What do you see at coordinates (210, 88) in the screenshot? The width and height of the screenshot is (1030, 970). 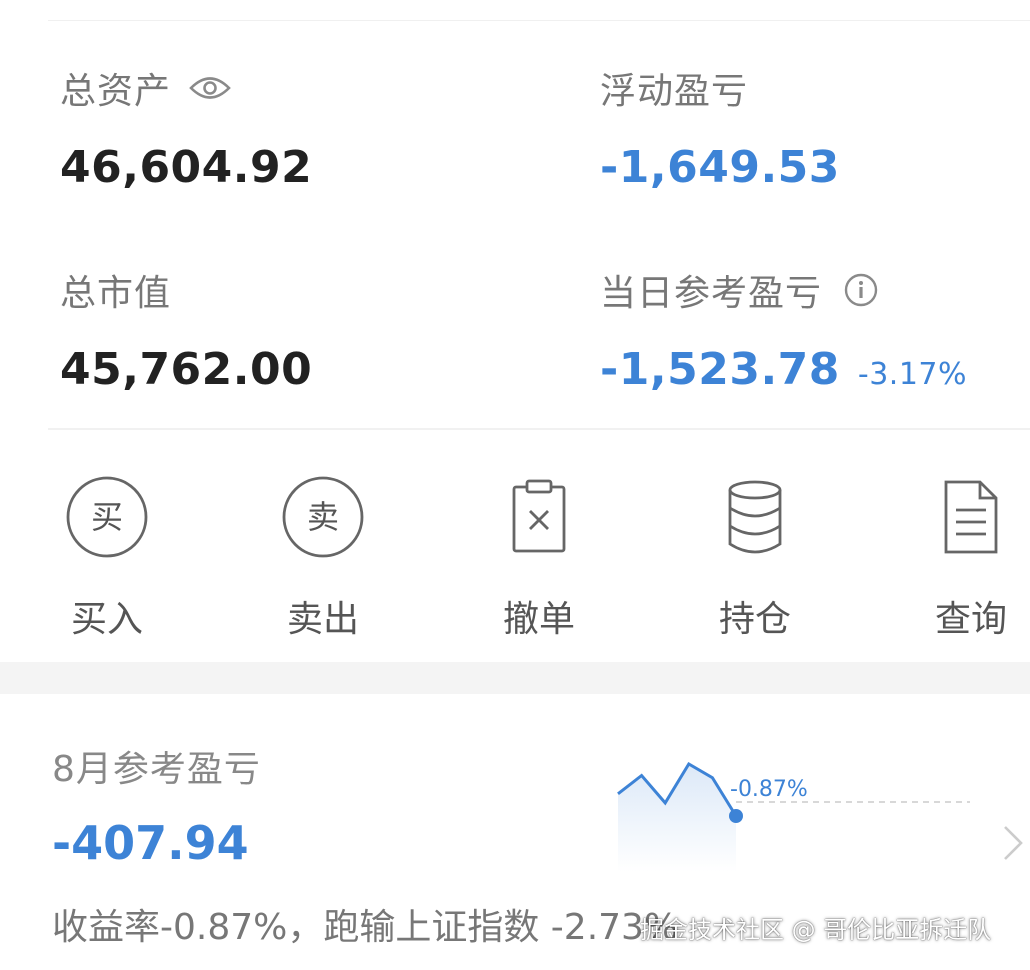 I see `eye-icon` at bounding box center [210, 88].